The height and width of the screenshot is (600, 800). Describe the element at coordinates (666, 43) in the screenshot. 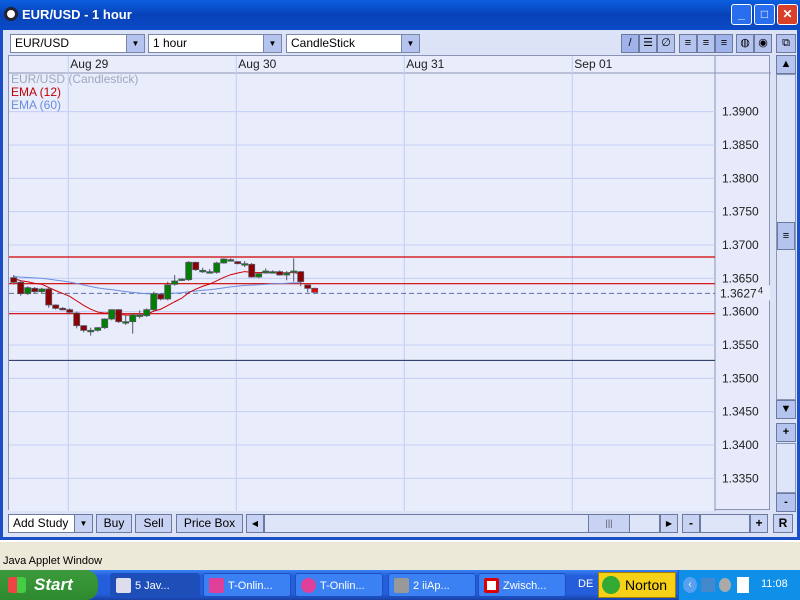

I see `no-tool-icon: ∅` at that location.